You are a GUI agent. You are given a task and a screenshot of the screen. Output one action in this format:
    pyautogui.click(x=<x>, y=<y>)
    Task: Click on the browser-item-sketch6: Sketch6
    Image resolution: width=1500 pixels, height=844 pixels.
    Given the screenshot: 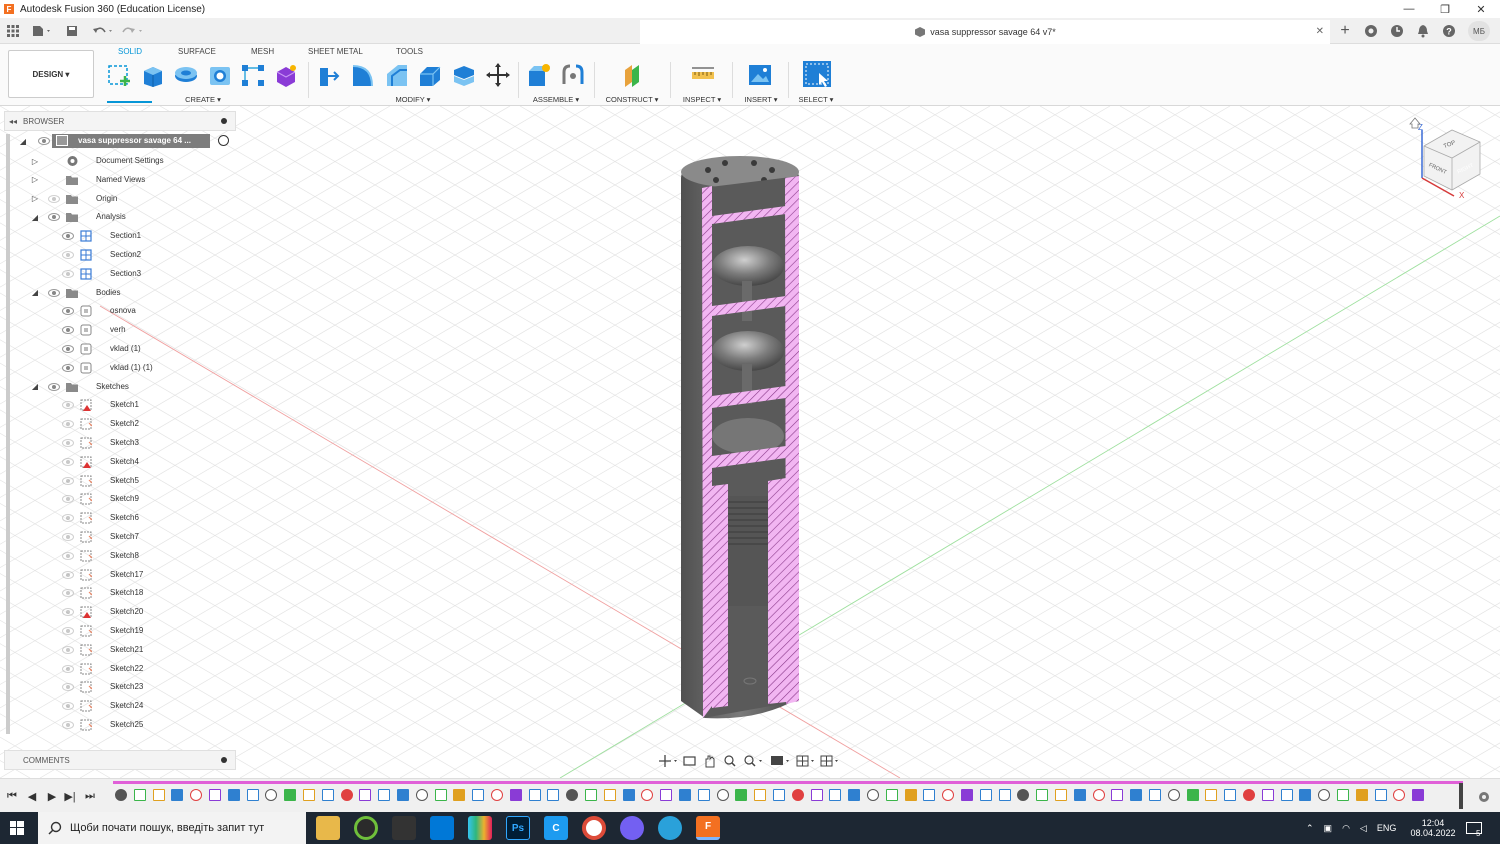 What is the action you would take?
    pyautogui.click(x=120, y=518)
    